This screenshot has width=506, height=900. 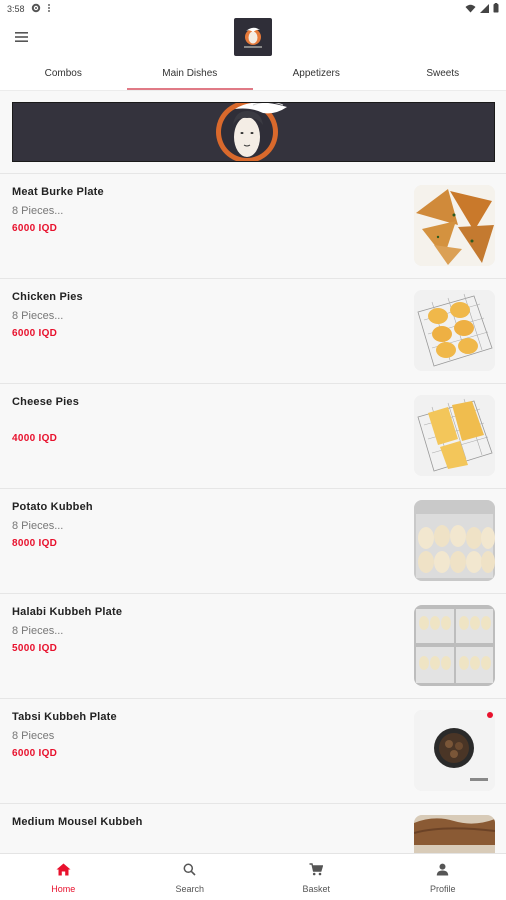 What do you see at coordinates (253, 646) in the screenshot?
I see `menu-item-halabi-kubbeh-plate: Halabi Kubbeh Plate 8 Pieces... 5000 IQD` at bounding box center [253, 646].